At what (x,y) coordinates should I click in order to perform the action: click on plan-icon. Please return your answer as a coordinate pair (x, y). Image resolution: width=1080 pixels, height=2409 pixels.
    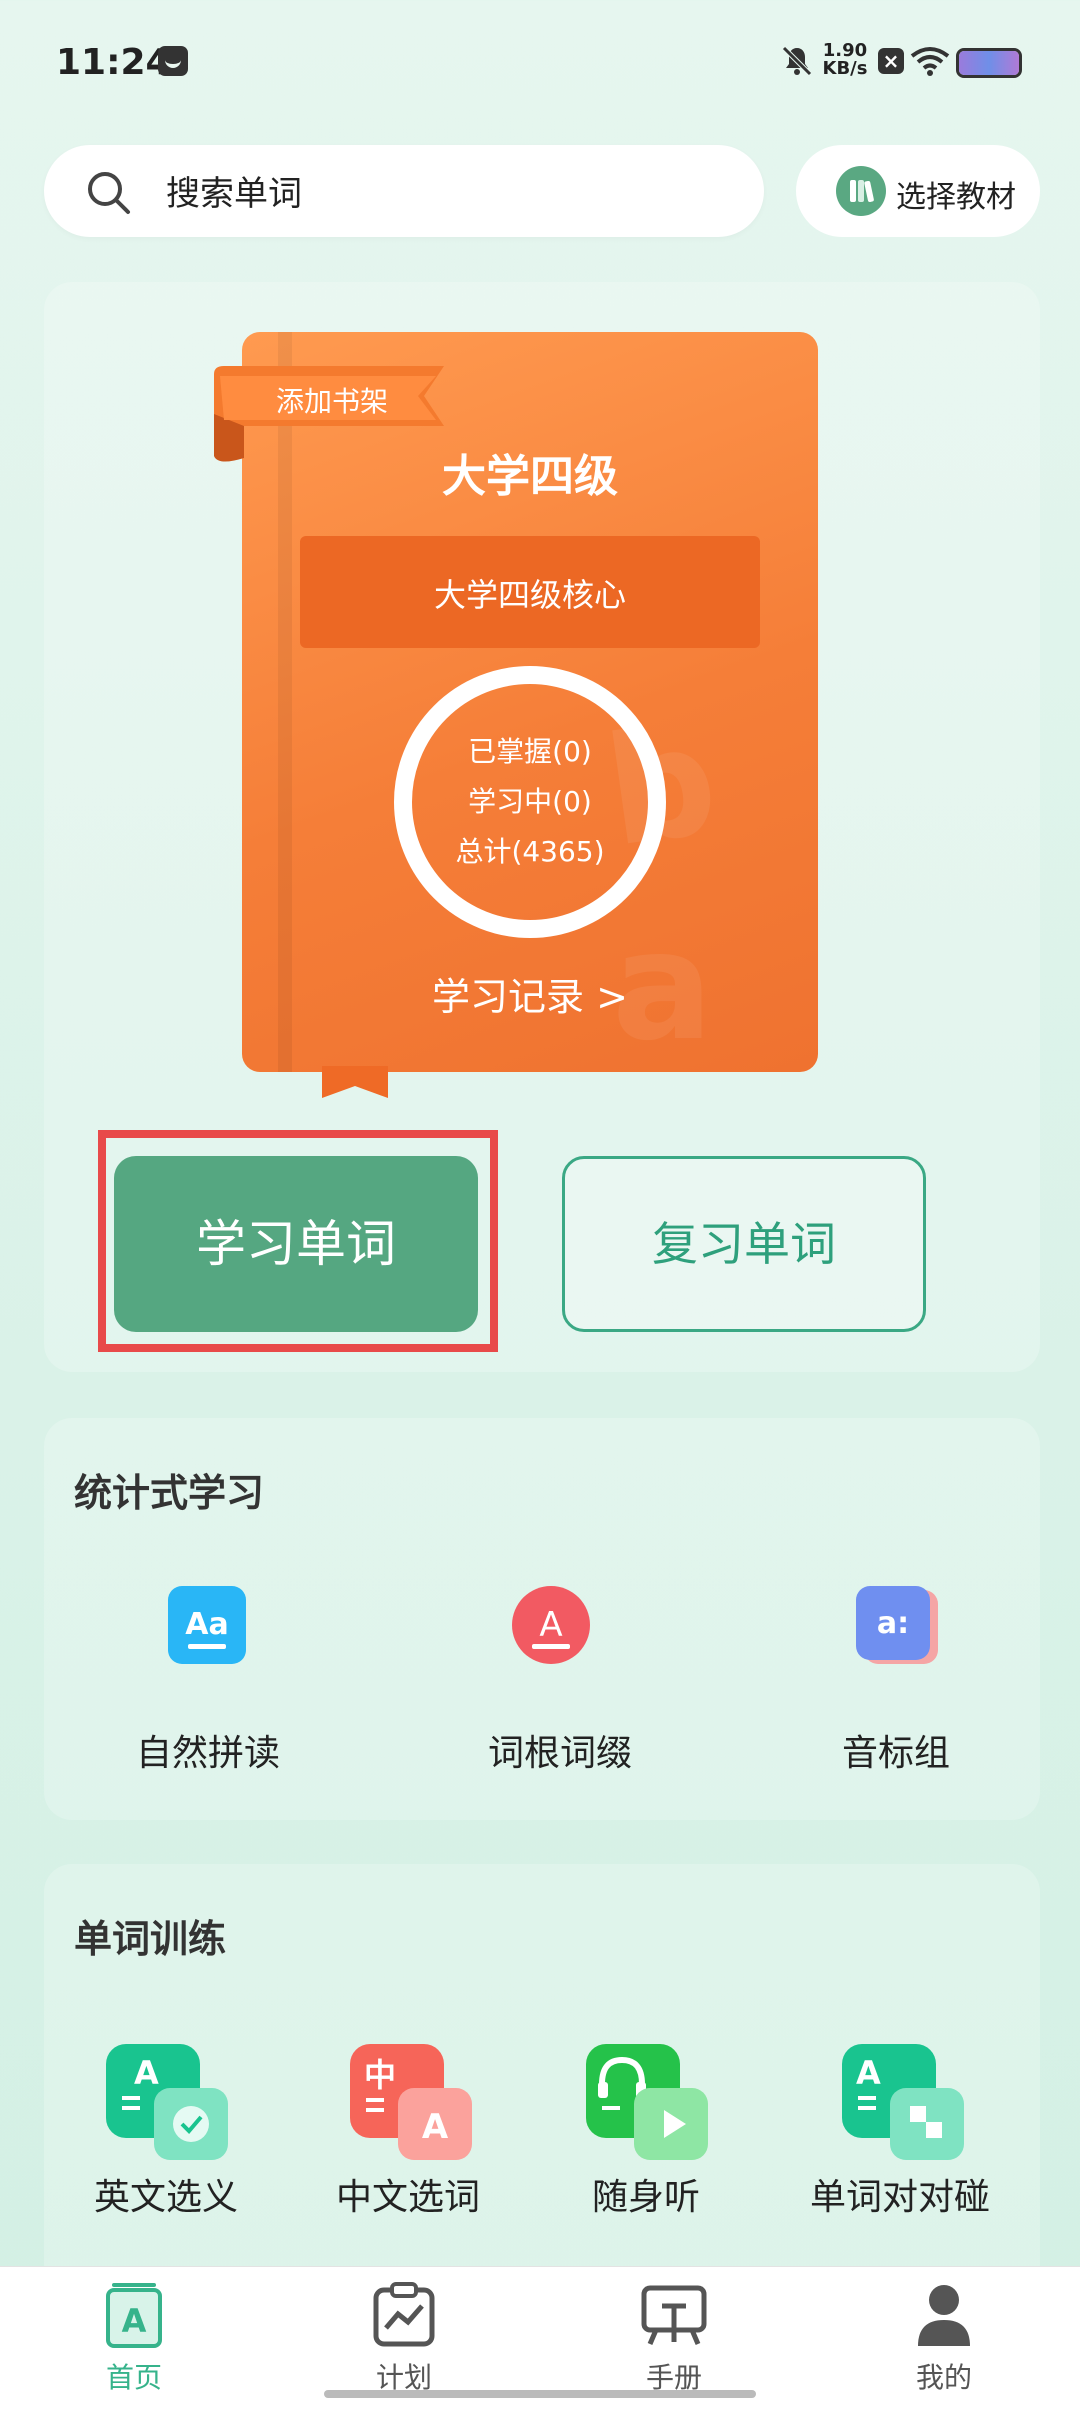
    Looking at the image, I should click on (404, 2315).